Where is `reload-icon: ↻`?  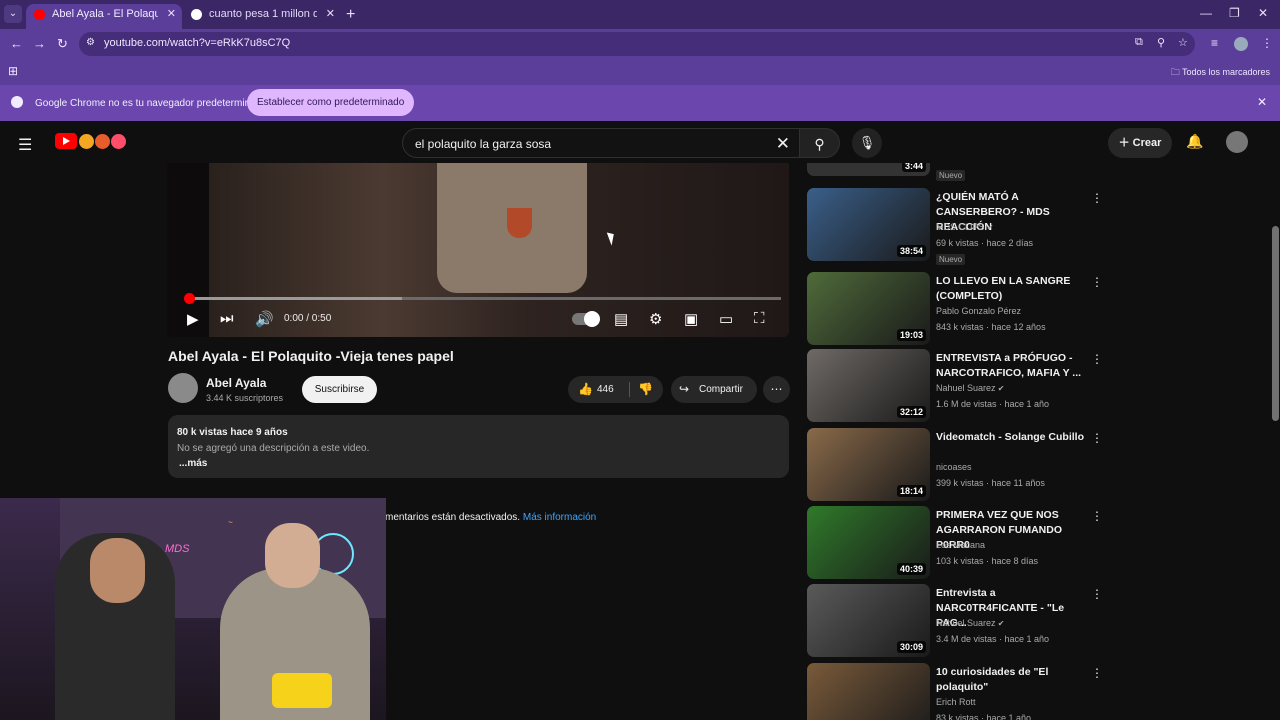 reload-icon: ↻ is located at coordinates (62, 44).